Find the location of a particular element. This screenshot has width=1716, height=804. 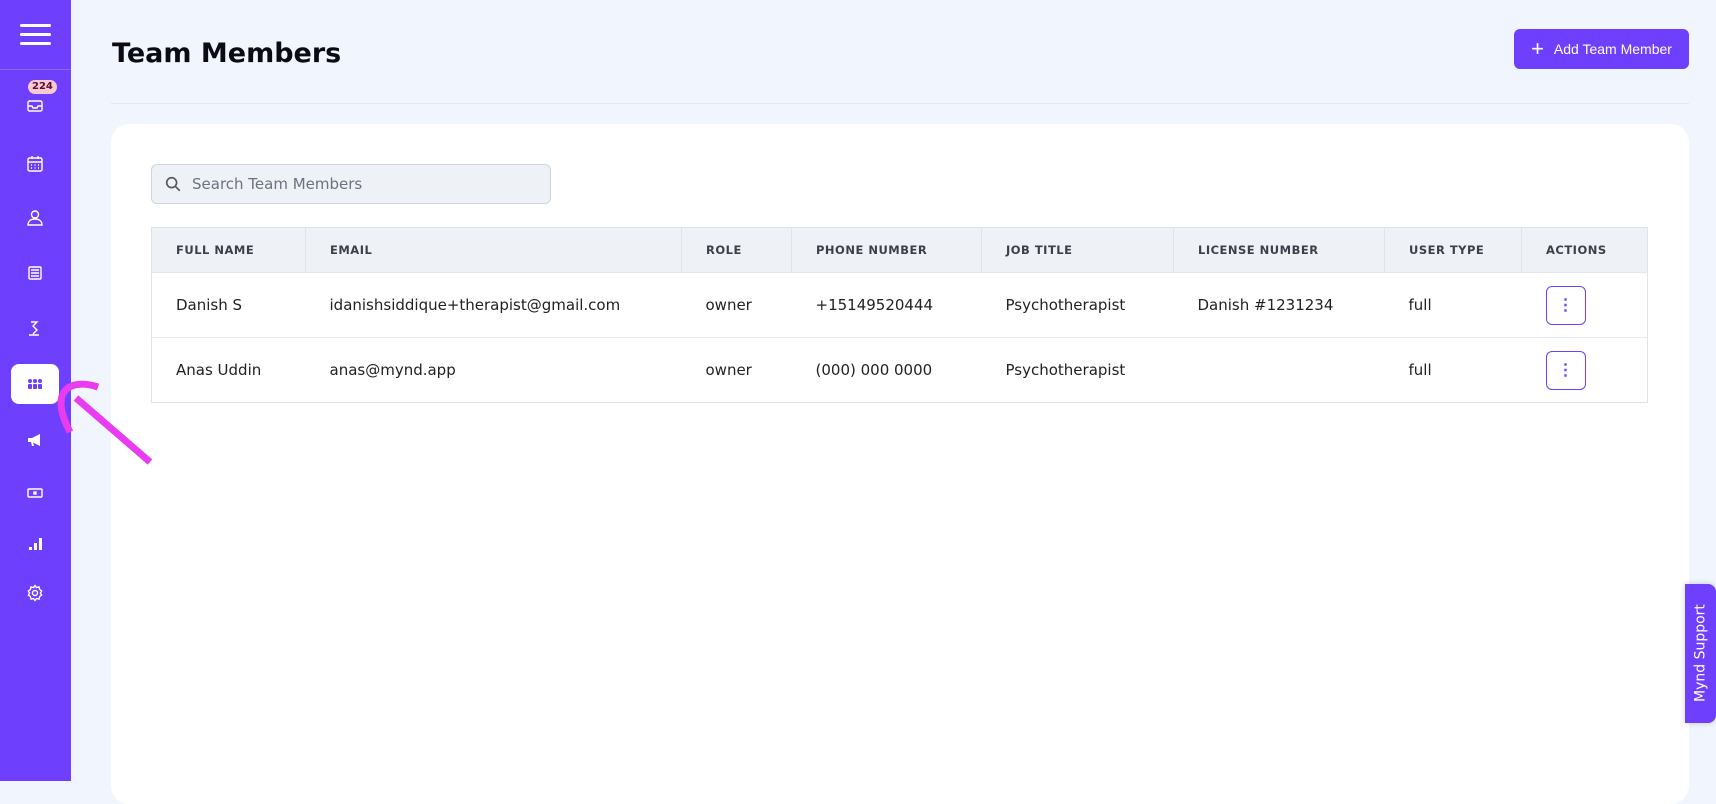

column-header: FULL NAME is located at coordinates (228, 250).